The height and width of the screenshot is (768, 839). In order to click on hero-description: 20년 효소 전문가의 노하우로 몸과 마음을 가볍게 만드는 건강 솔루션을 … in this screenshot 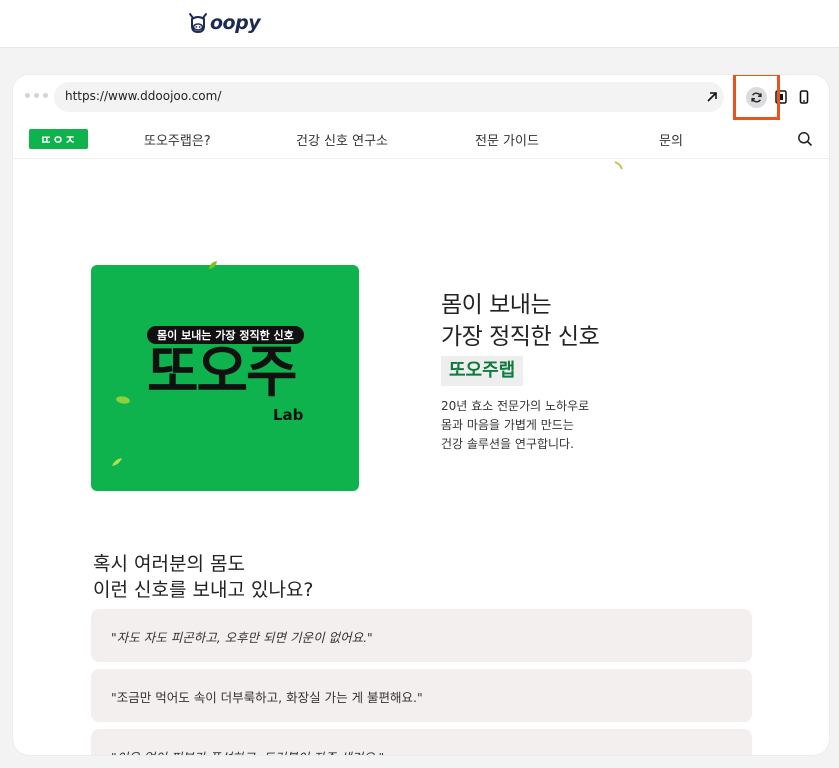, I will do `click(520, 425)`.